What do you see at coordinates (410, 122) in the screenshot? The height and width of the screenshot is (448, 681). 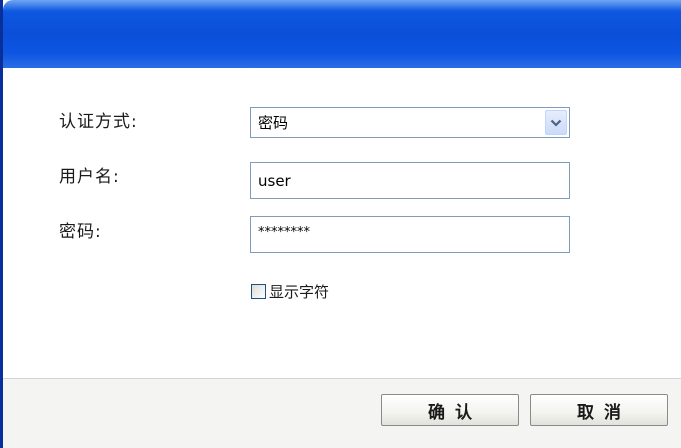 I see `auth-method-select: 密码` at bounding box center [410, 122].